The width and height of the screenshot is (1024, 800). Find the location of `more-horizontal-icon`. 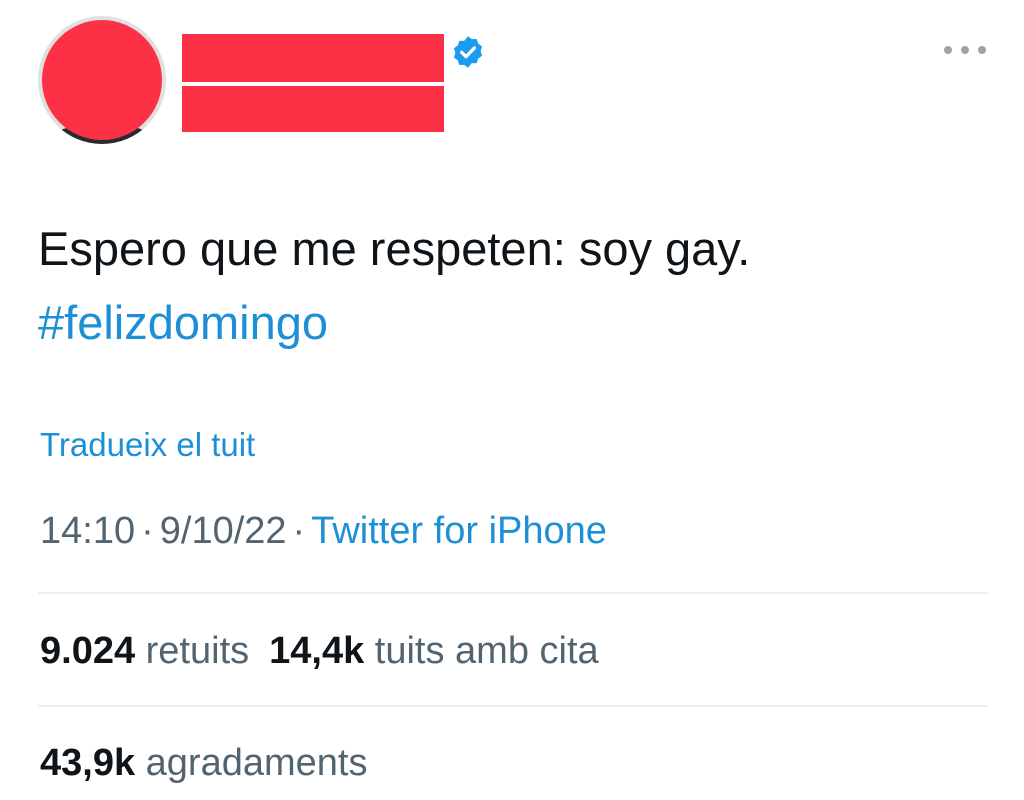

more-horizontal-icon is located at coordinates (965, 50).